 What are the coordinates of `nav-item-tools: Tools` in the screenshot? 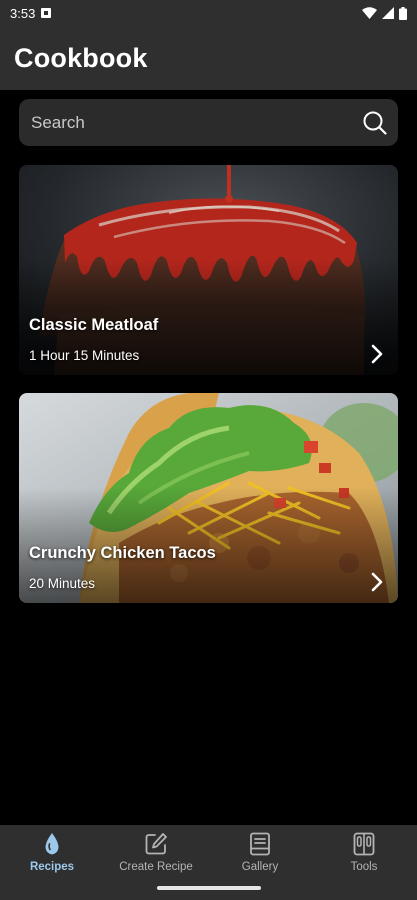 It's located at (364, 855).